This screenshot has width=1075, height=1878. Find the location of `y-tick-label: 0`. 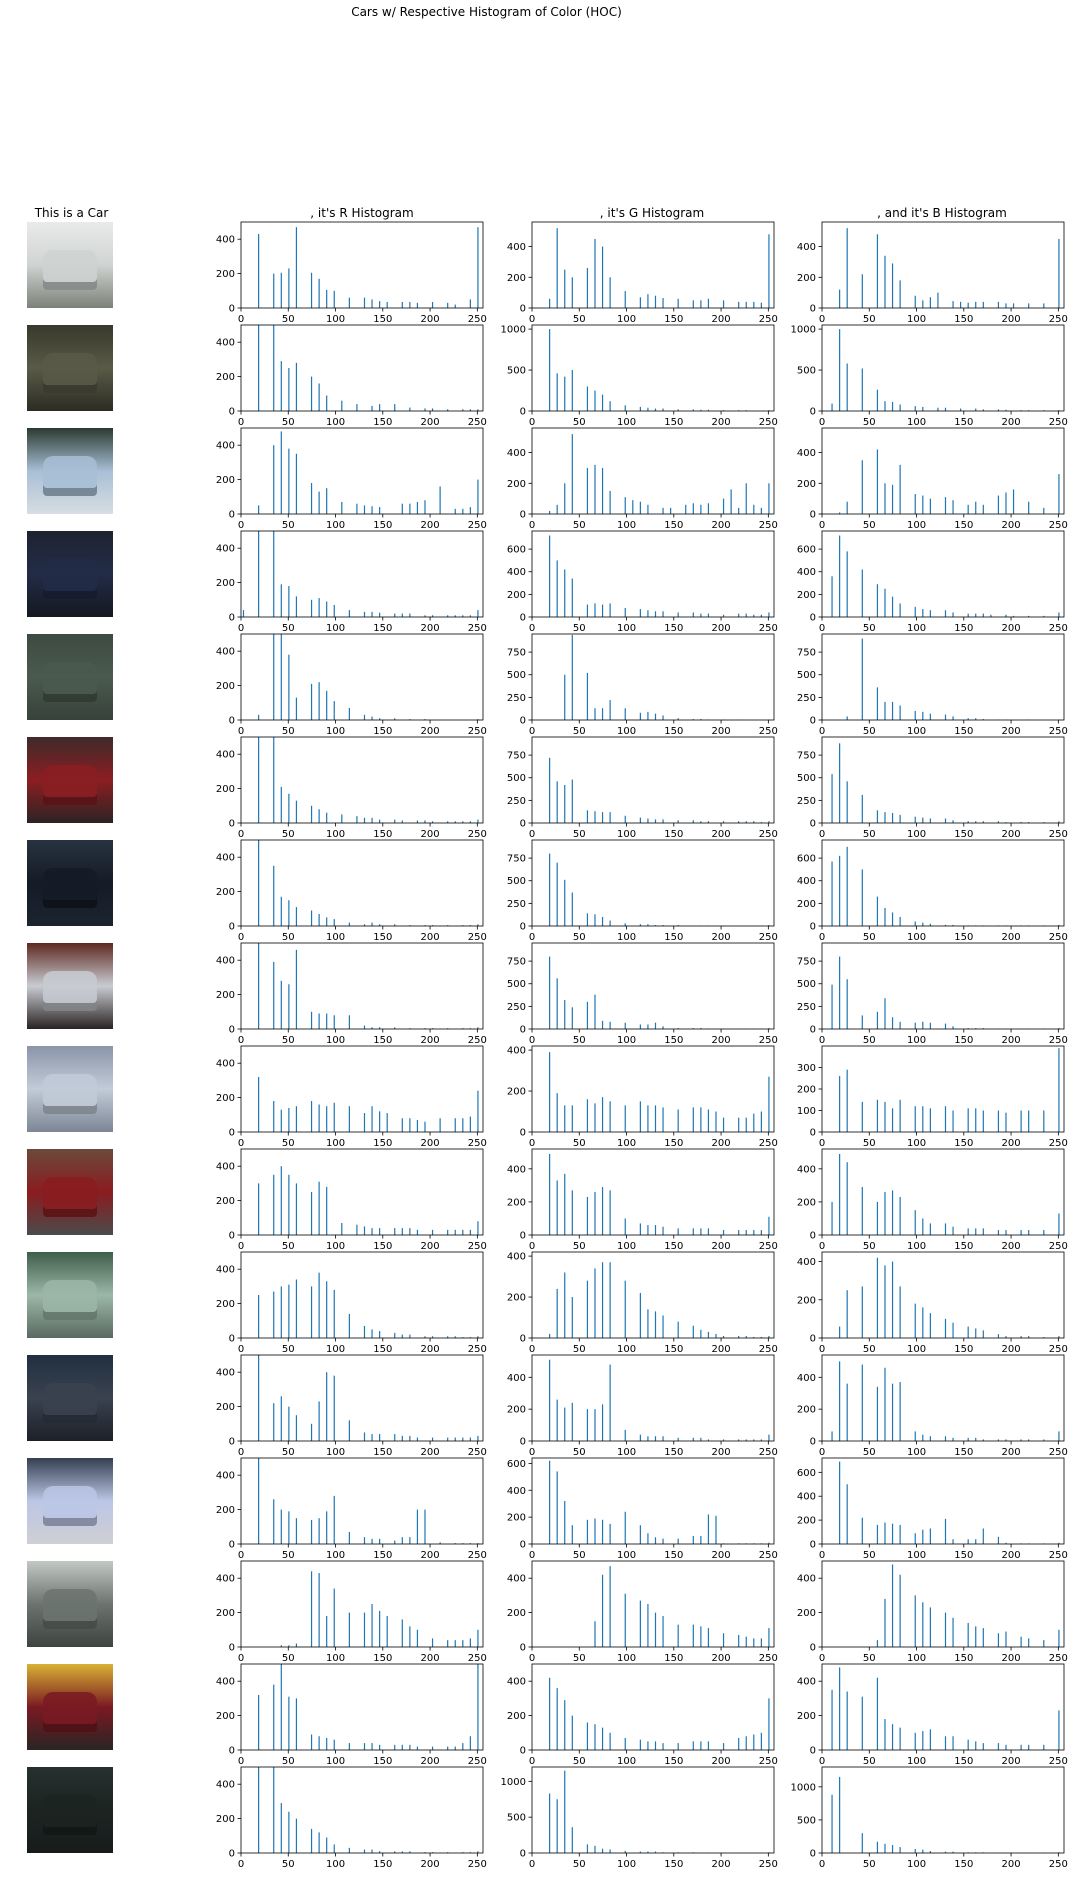

y-tick-label: 0 is located at coordinates (813, 1854).